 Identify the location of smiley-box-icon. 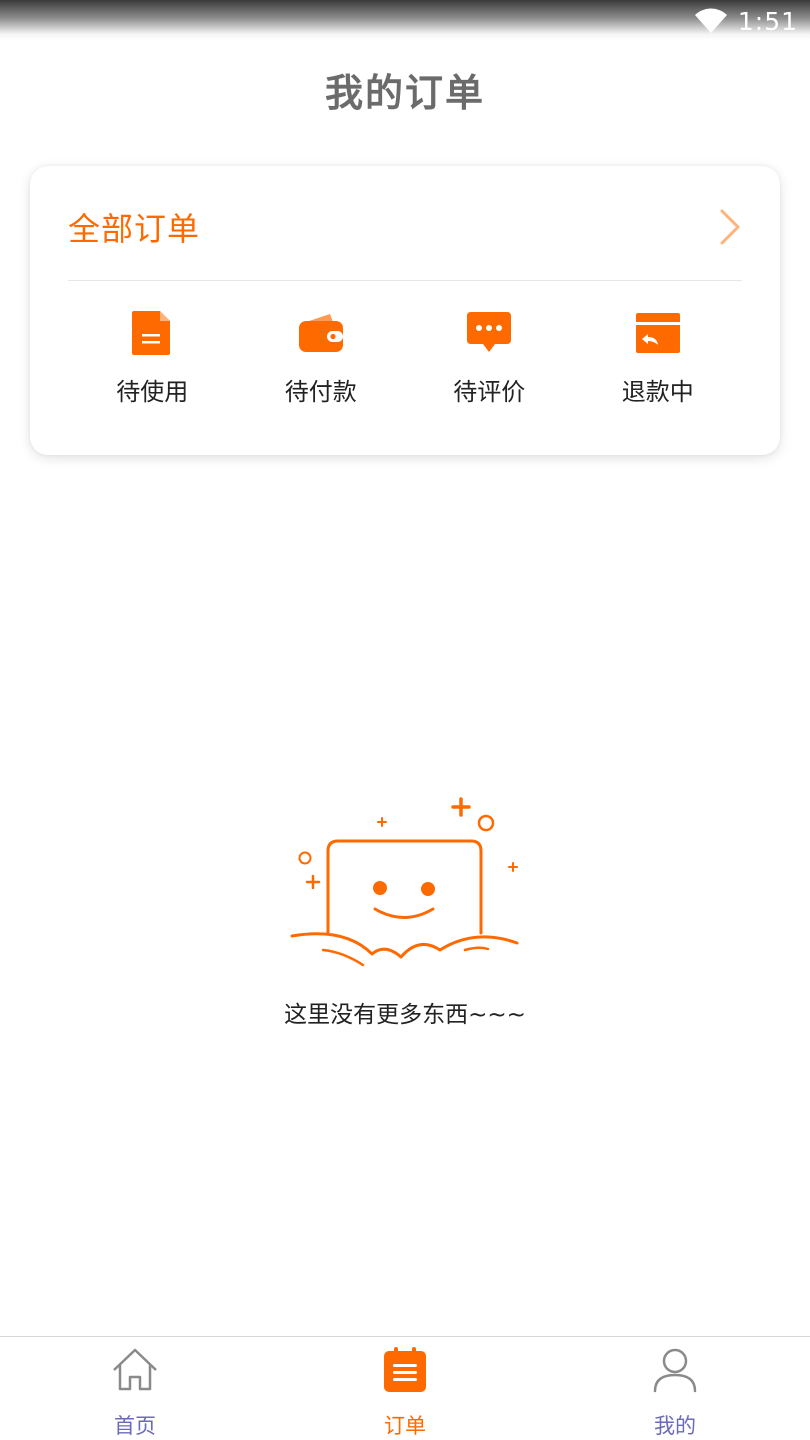
(404, 882).